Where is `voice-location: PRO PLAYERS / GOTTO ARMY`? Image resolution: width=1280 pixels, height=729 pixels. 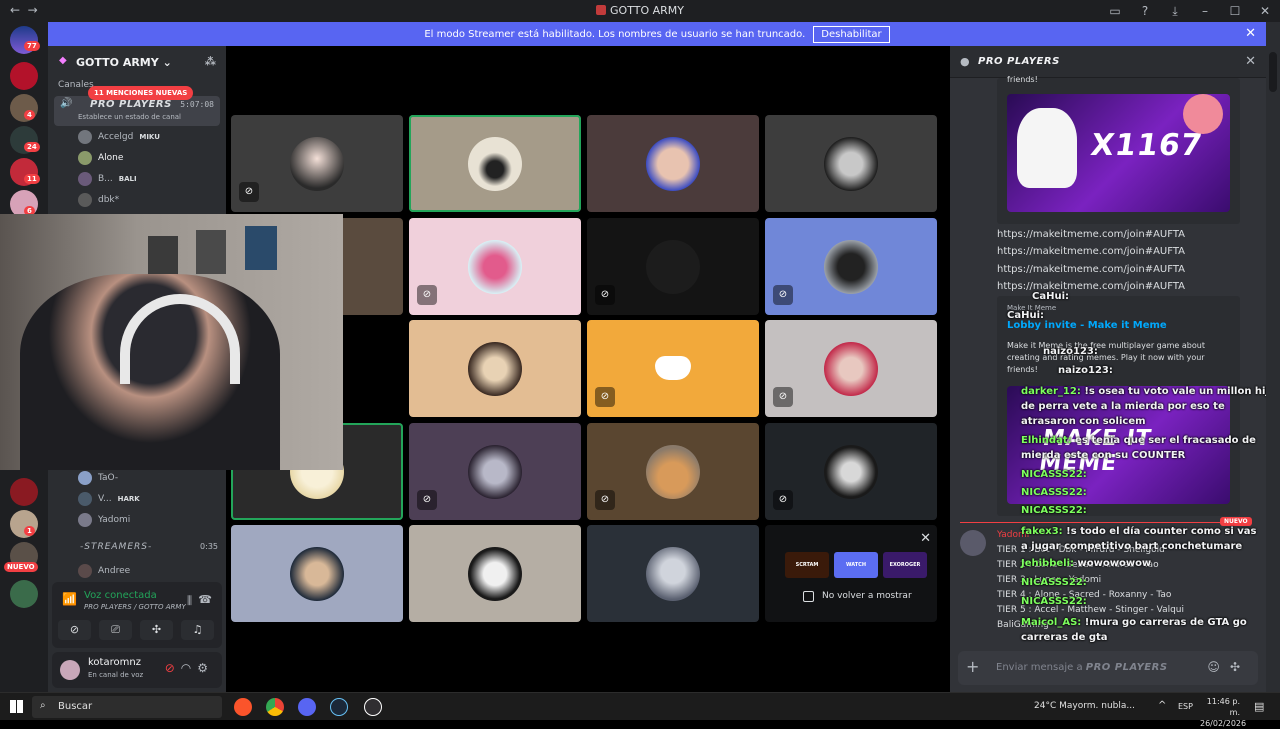
voice-location: PRO PLAYERS / GOTTO ARMY is located at coordinates (135, 607).